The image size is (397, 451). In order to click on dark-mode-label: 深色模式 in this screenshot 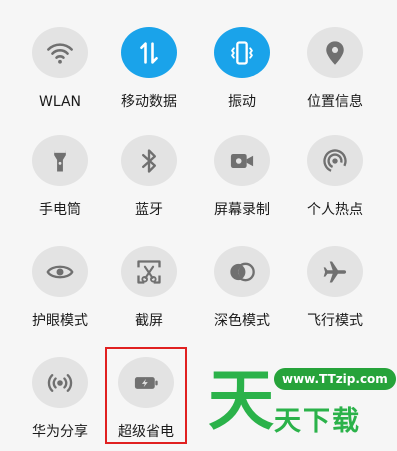, I will do `click(242, 321)`.